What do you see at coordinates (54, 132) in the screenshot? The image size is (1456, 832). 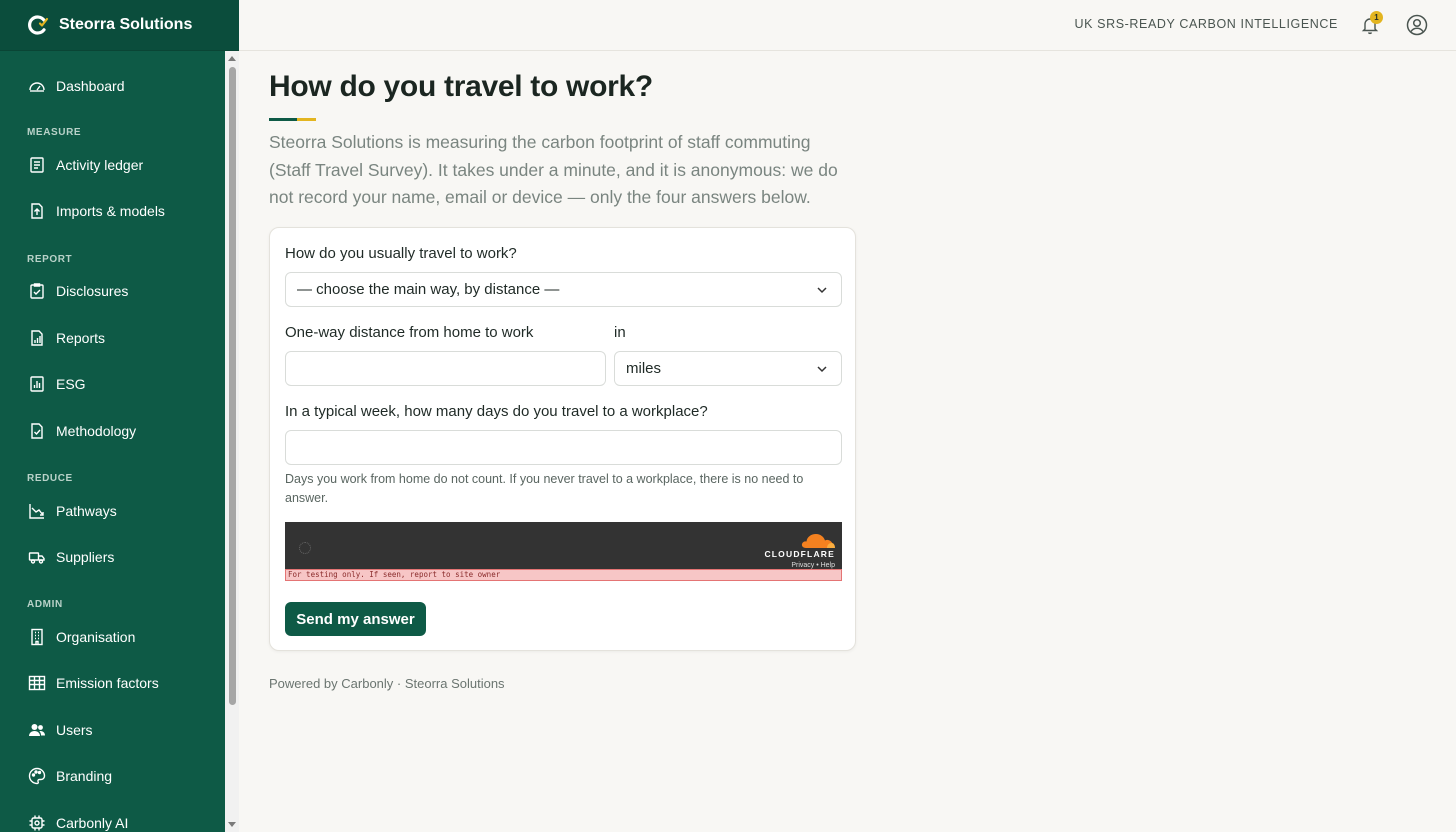 I see `section-measure: MEASURE` at bounding box center [54, 132].